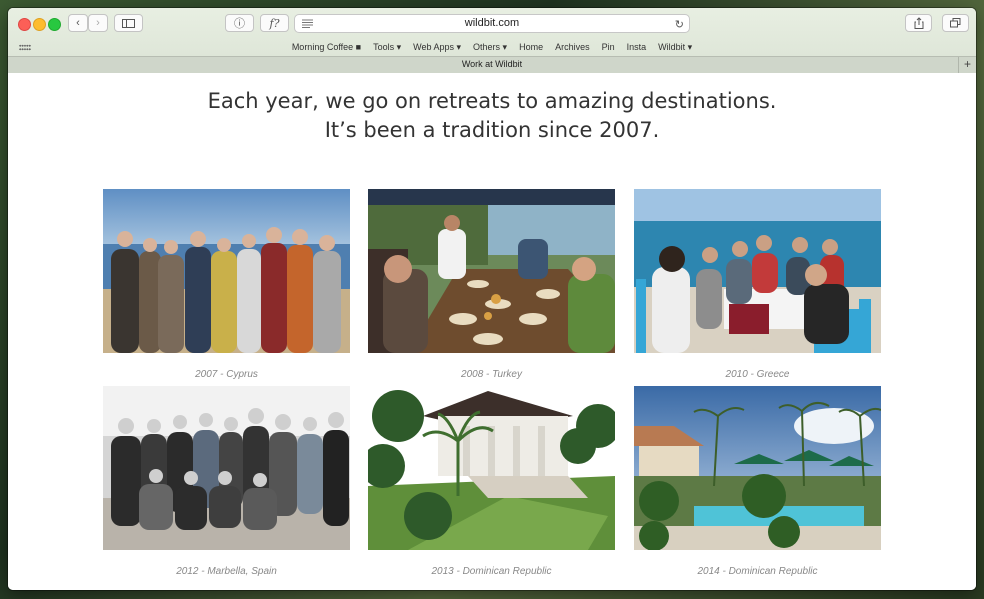  I want to click on reader-extension-button: ⓘ, so click(239, 23).